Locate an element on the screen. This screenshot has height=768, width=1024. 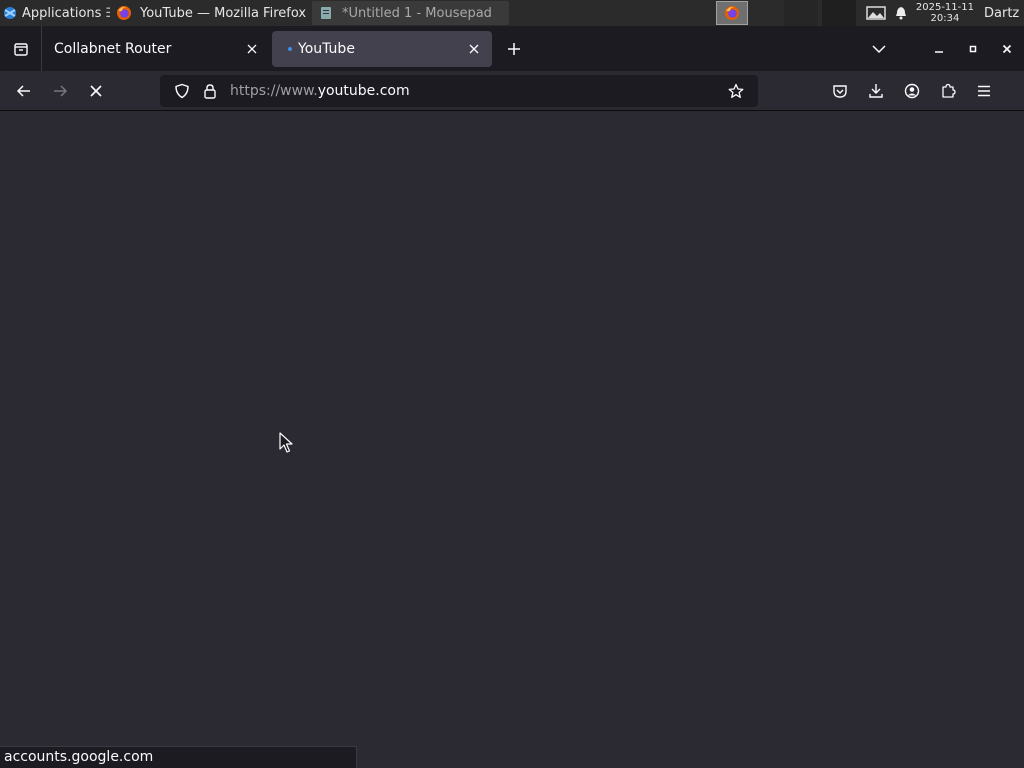
display-icon is located at coordinates (876, 13).